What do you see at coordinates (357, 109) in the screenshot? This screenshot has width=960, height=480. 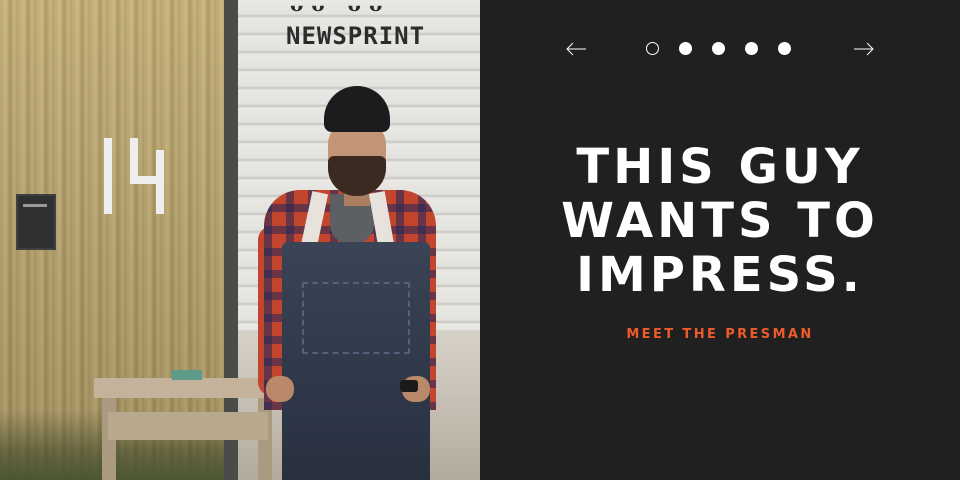 I see `beanie-hat` at bounding box center [357, 109].